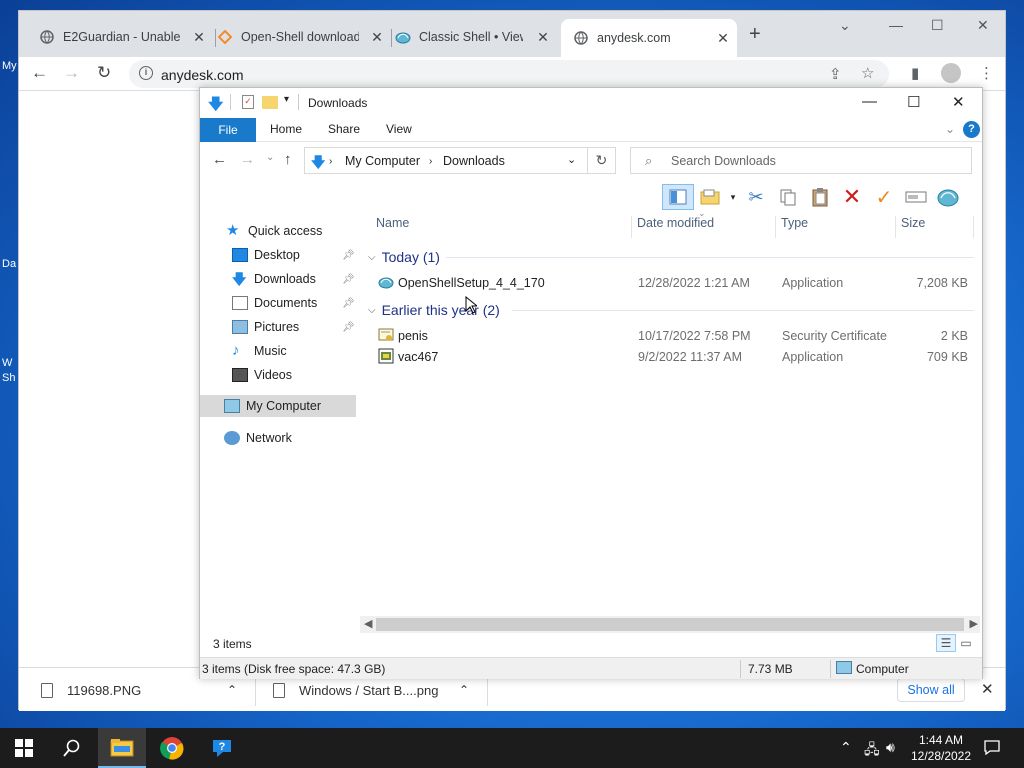 The width and height of the screenshot is (1024, 768). What do you see at coordinates (950, 129) in the screenshot?
I see `expand-ribbon-icon: ⌄` at bounding box center [950, 129].